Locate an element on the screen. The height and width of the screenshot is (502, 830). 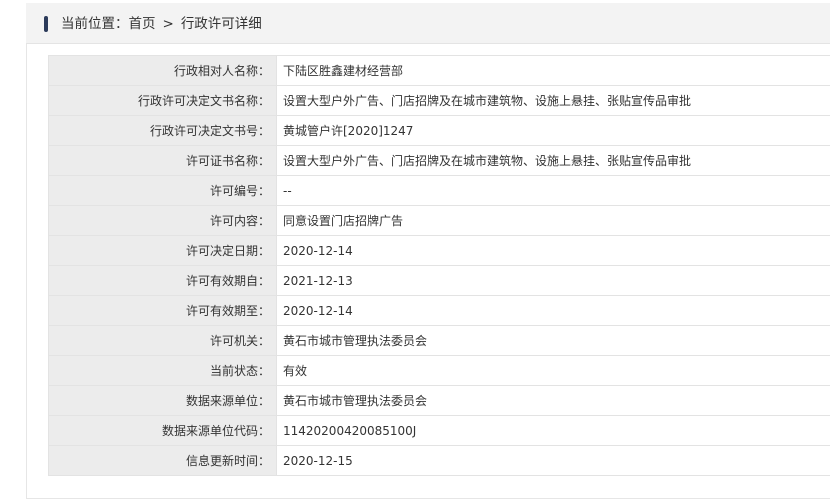
table-row: 许可决定日期： 2020-12-14 is located at coordinates (439, 250).